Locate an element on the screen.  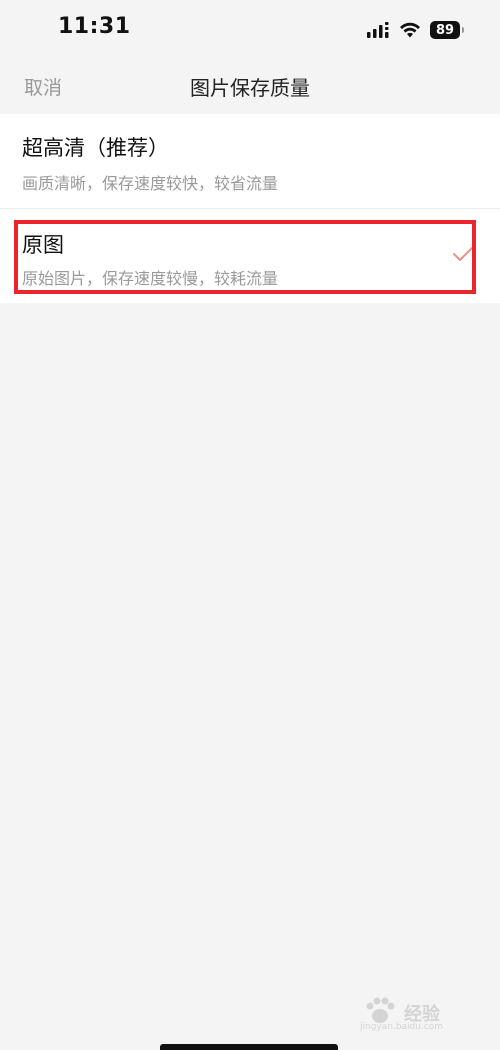
page-title: 图片保存质量 is located at coordinates (250, 88).